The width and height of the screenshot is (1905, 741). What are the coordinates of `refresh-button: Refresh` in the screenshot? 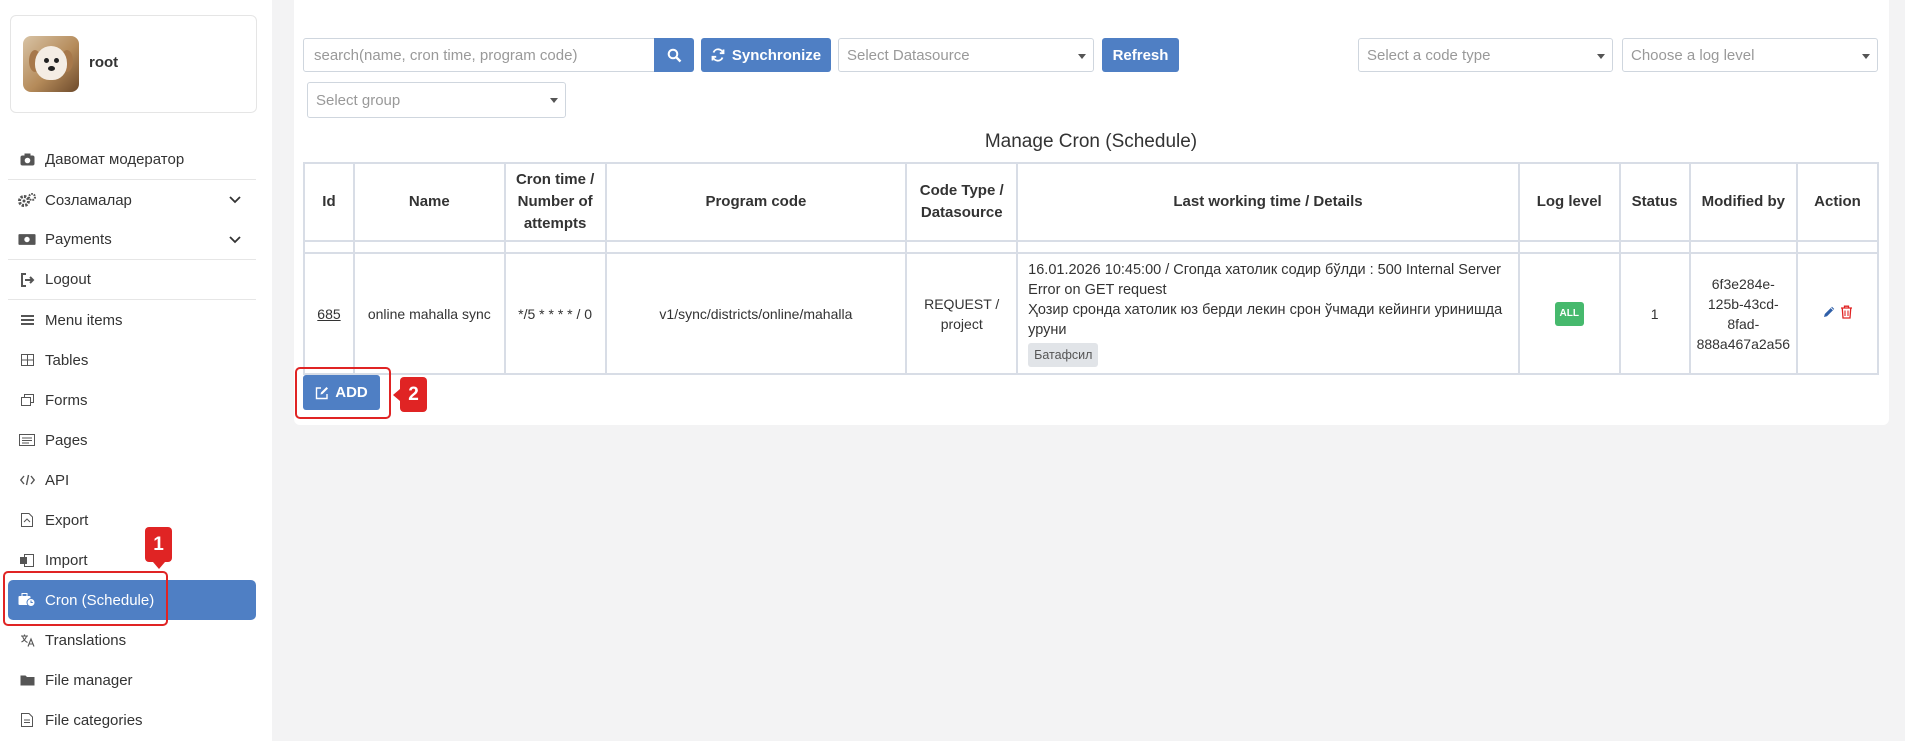 It's located at (1140, 55).